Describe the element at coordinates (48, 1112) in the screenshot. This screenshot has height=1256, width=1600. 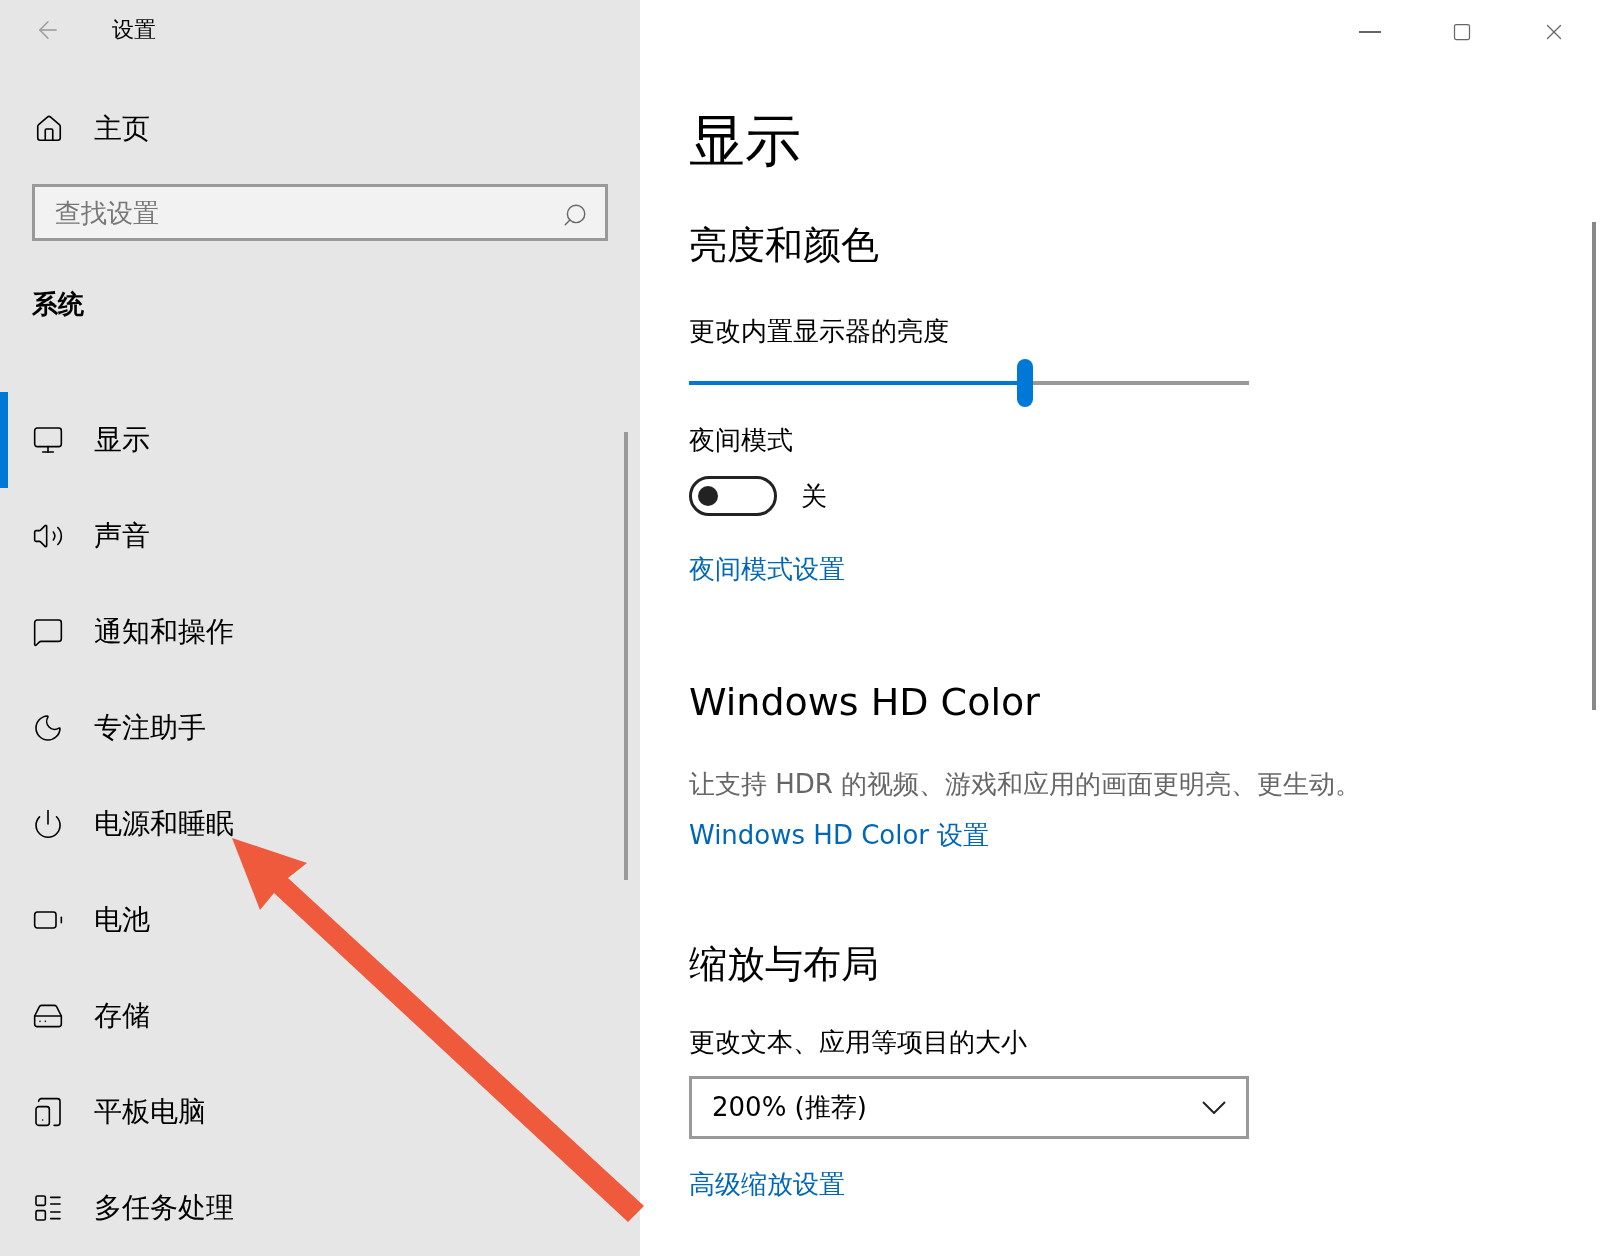
I see `tablet-icon` at that location.